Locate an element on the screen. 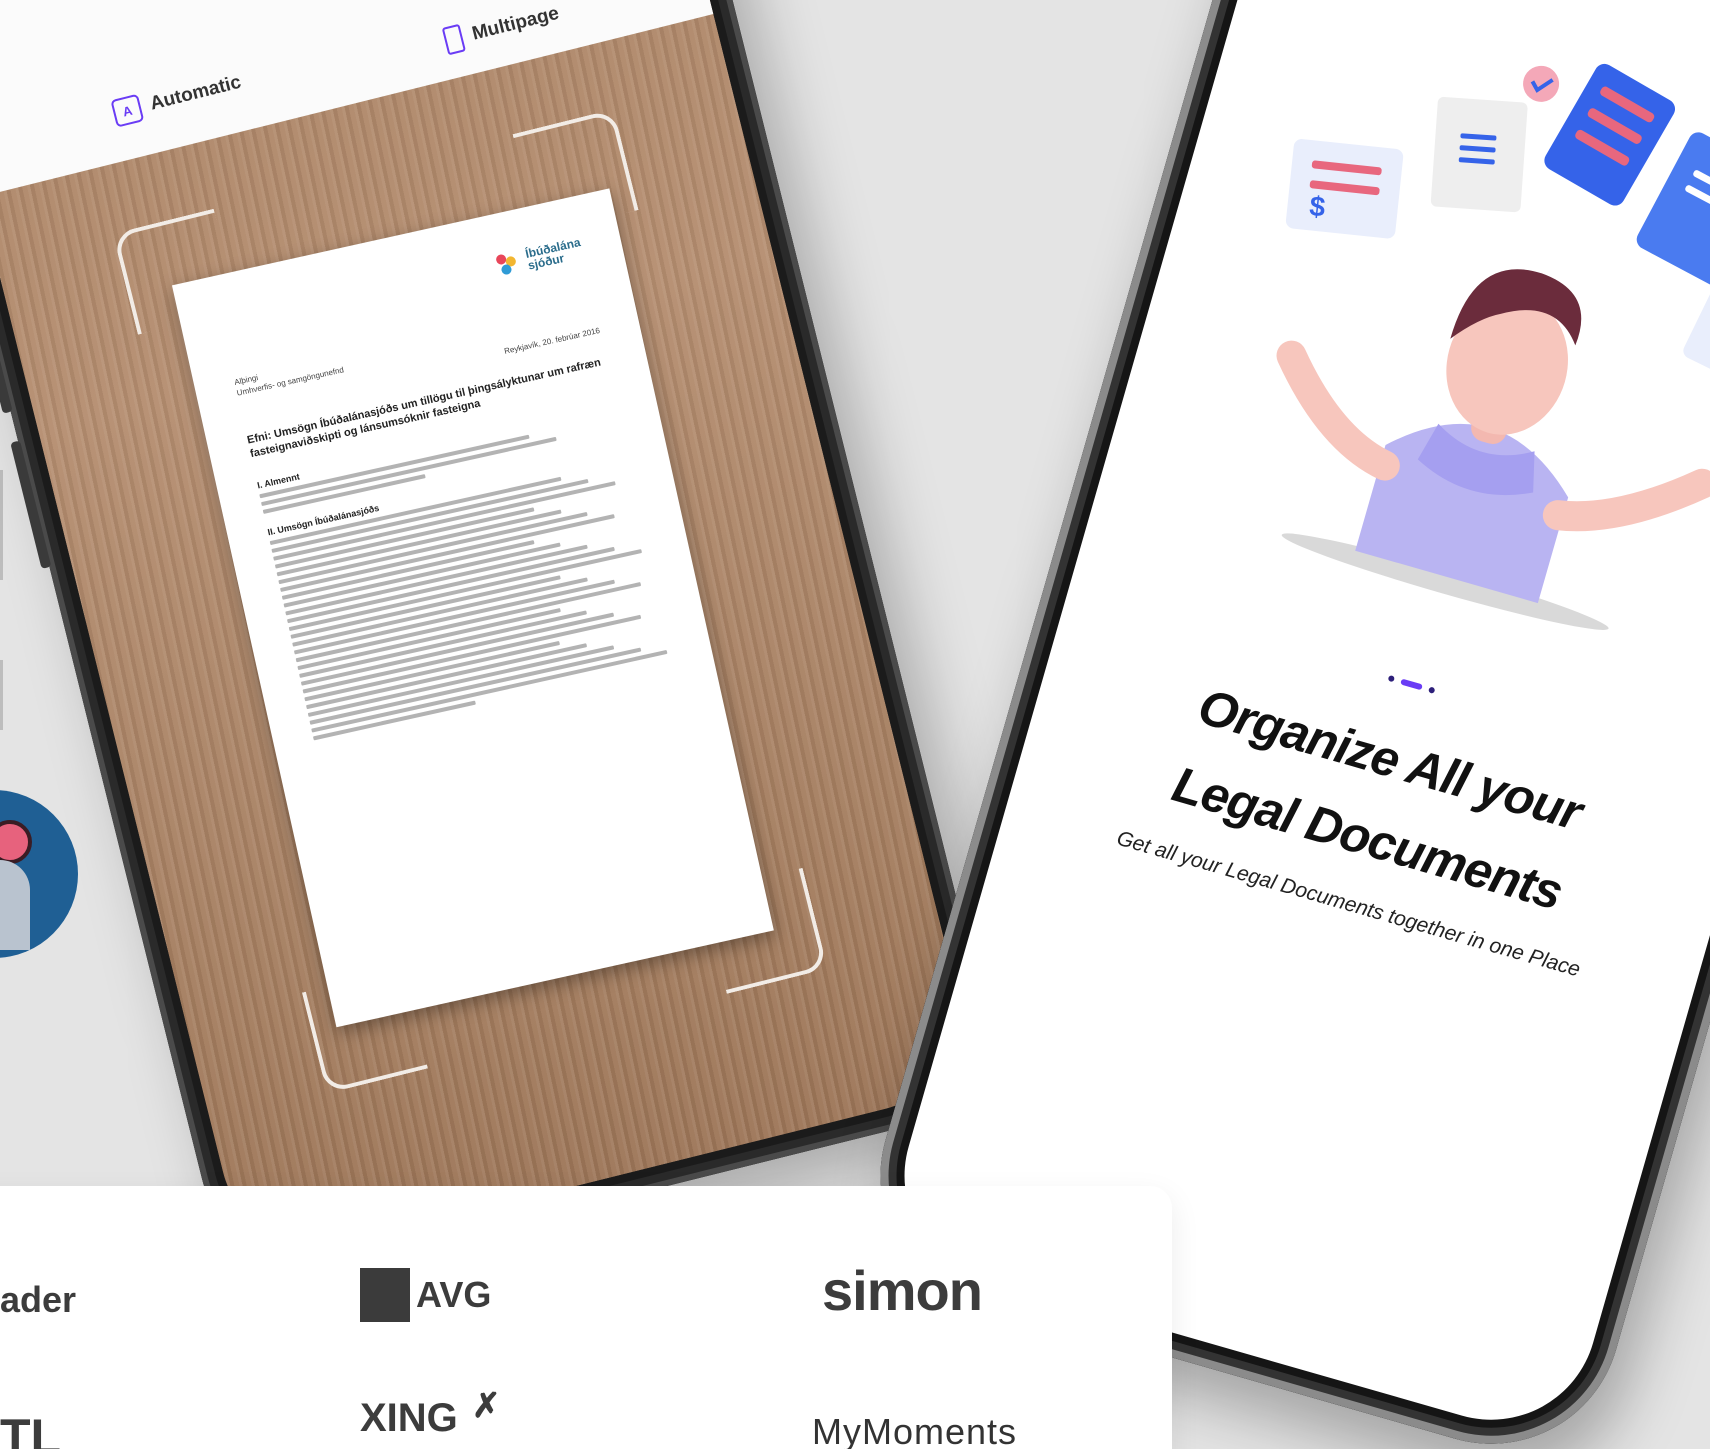 The width and height of the screenshot is (1710, 1449). brand-mymoments-logo: MyMoments is located at coordinates (915, 1430).